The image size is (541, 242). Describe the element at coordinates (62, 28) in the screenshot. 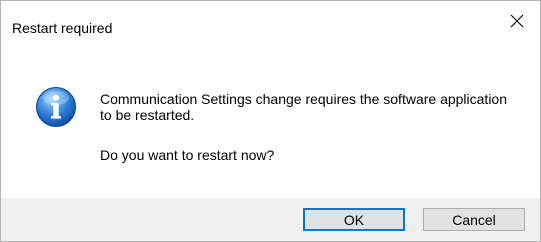

I see `dialog-title: Restart required` at that location.